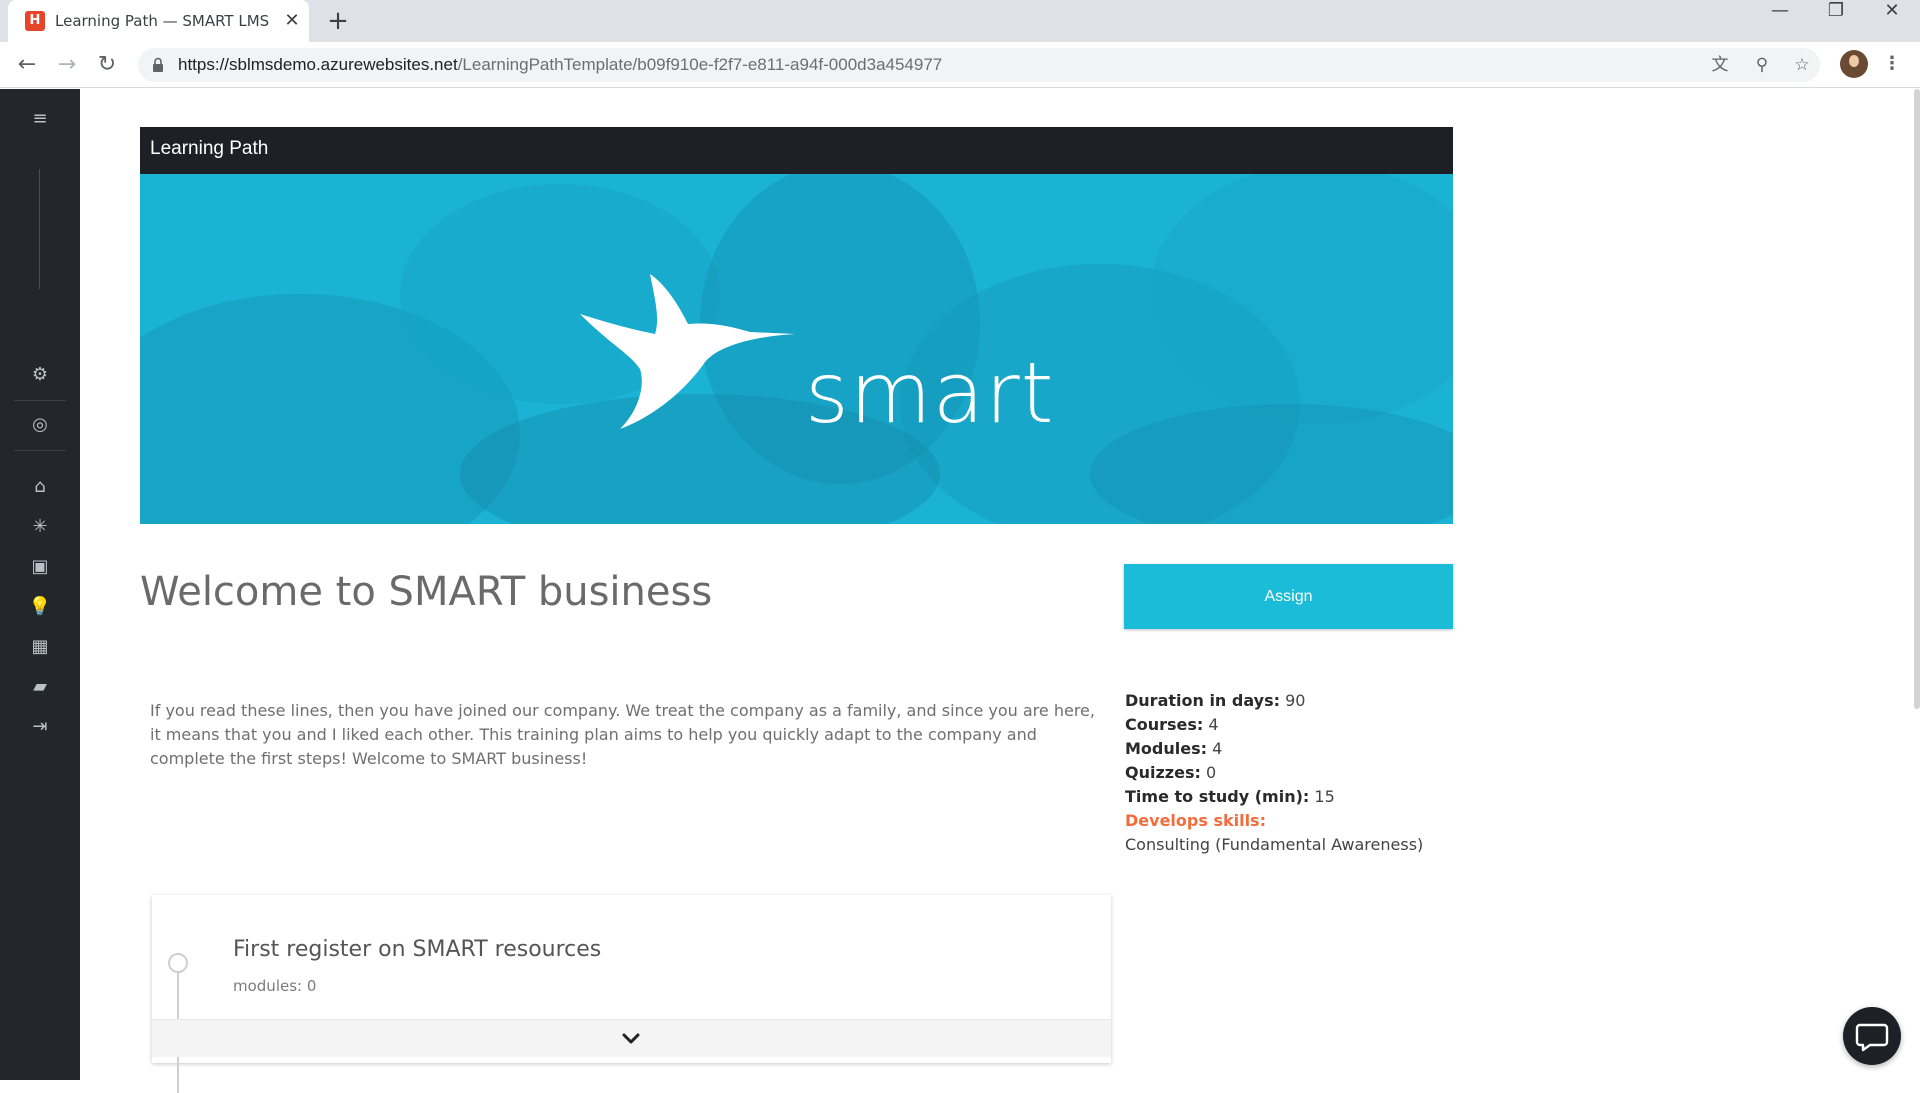 The height and width of the screenshot is (1093, 1920). I want to click on stat-modules-value: 4, so click(1217, 748).